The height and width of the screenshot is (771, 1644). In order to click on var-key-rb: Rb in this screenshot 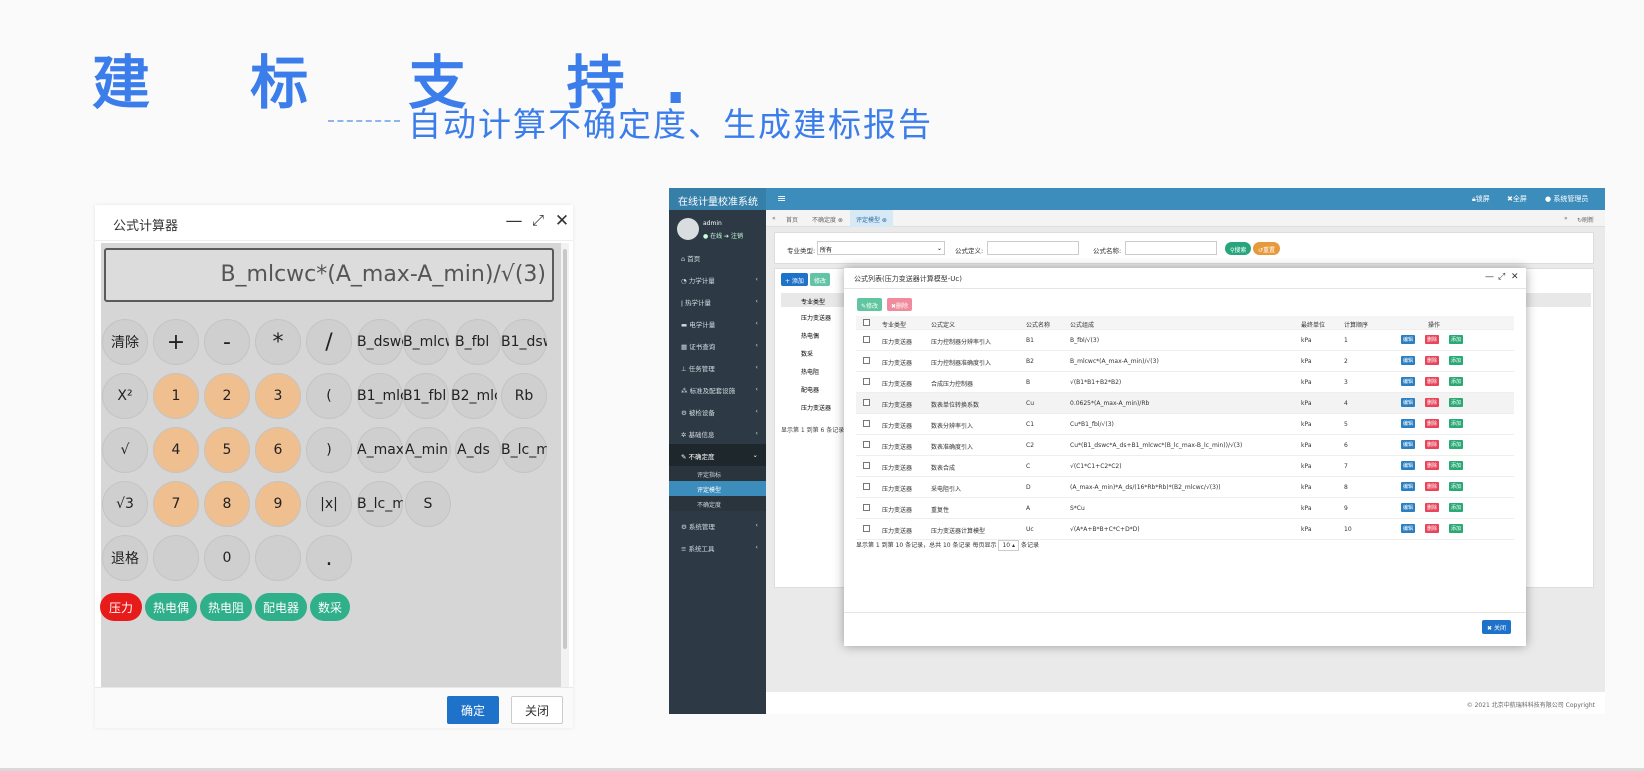, I will do `click(524, 396)`.